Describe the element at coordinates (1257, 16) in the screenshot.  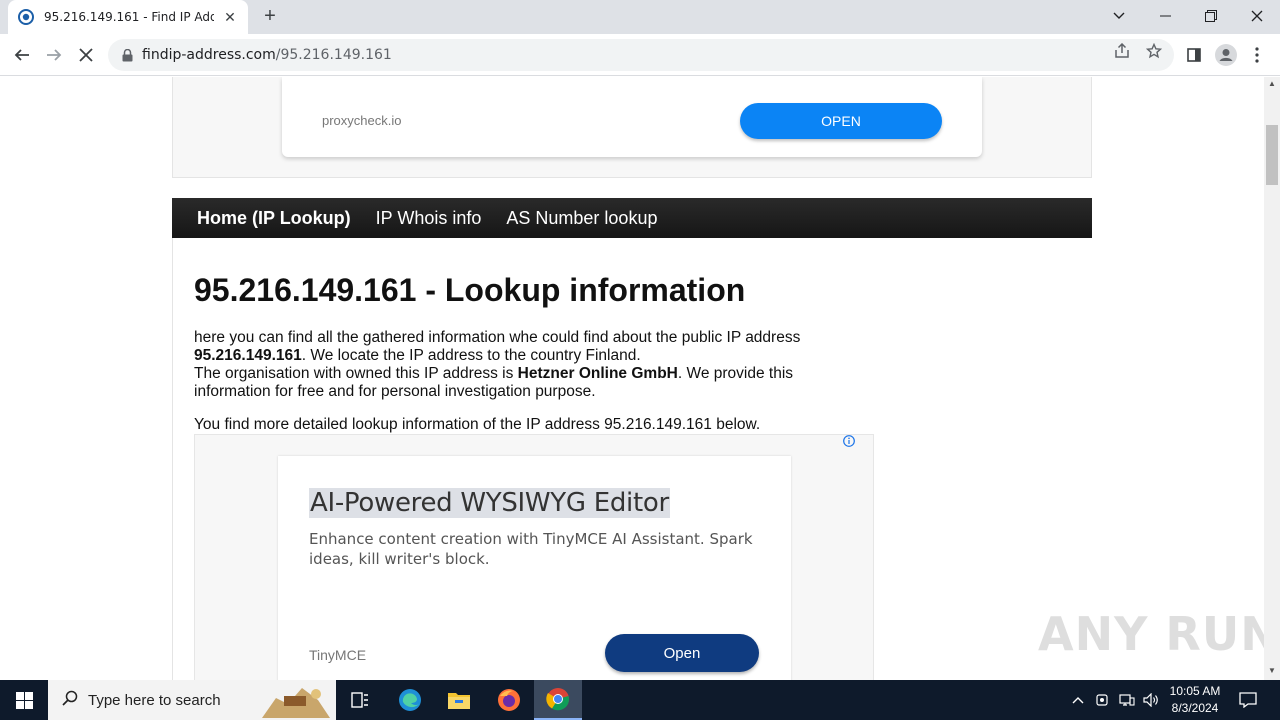
I see `close-window-button` at that location.